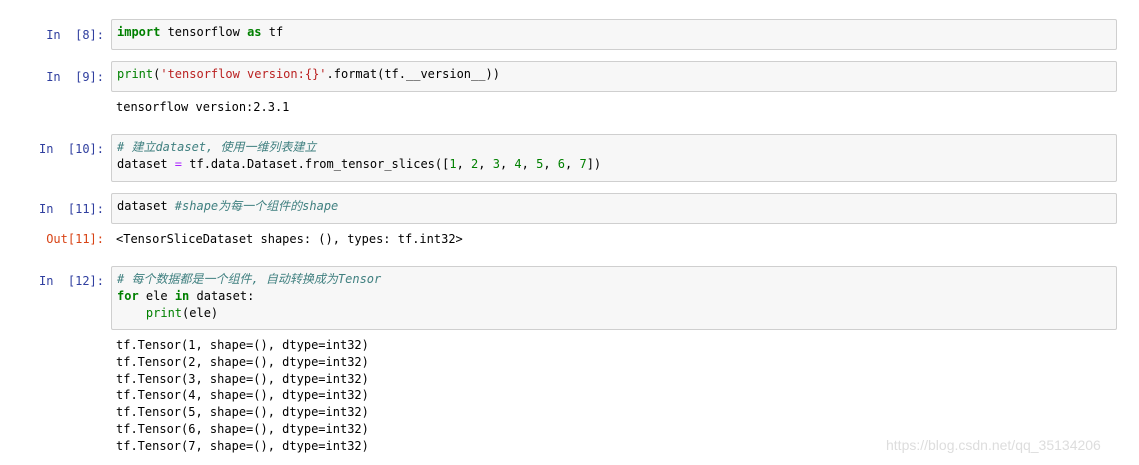 The image size is (1139, 465). I want to click on code-input-area: dataset #shape为每一个组件的shape, so click(614, 208).